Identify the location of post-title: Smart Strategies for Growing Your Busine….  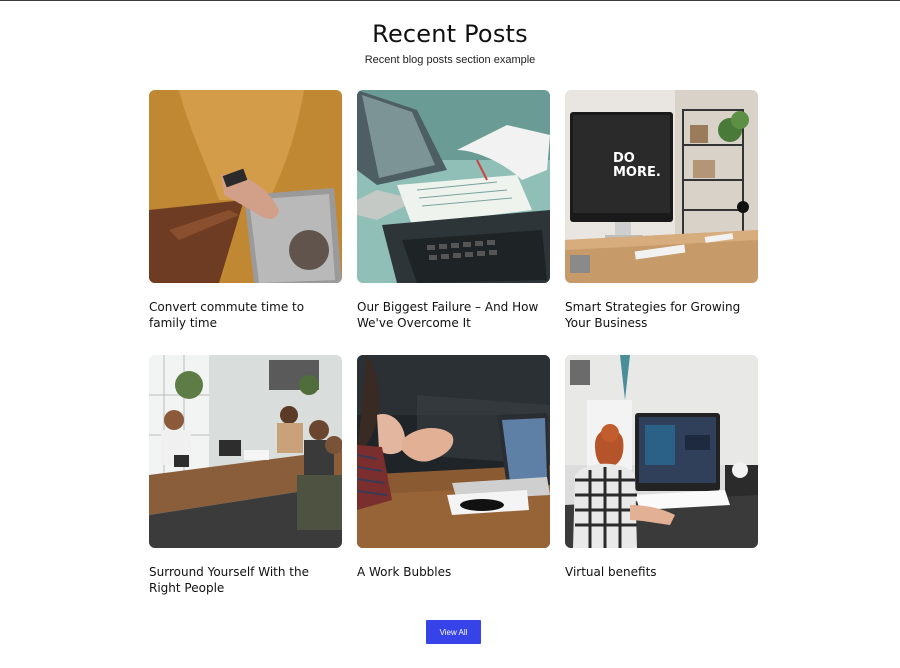
(661, 315).